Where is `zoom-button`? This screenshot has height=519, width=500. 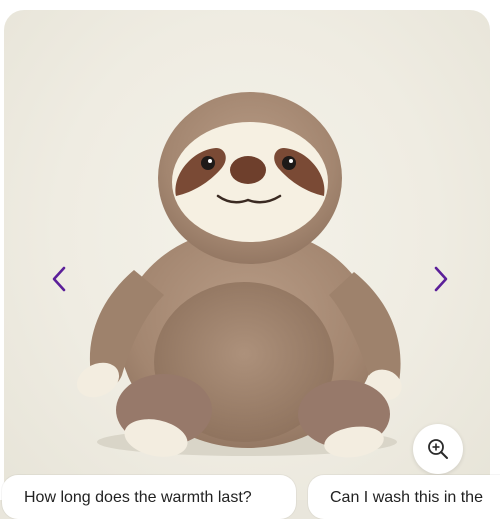
zoom-button is located at coordinates (438, 449).